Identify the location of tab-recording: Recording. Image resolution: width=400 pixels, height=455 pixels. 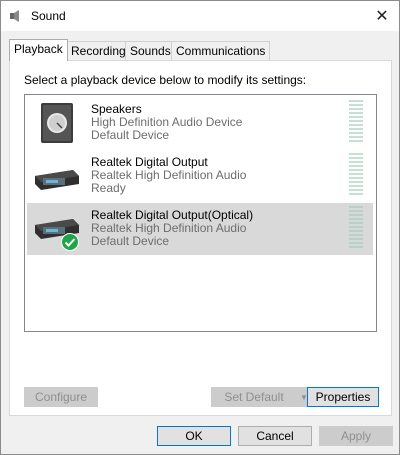
(98, 50).